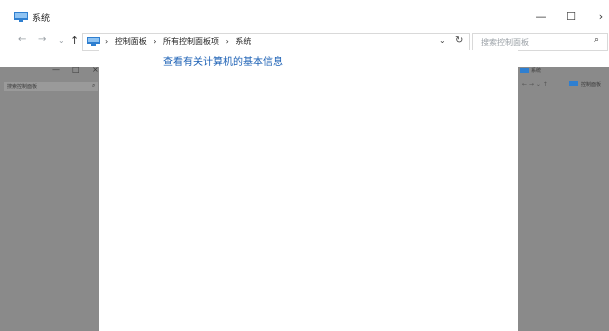  I want to click on system-app-icon, so click(21, 17).